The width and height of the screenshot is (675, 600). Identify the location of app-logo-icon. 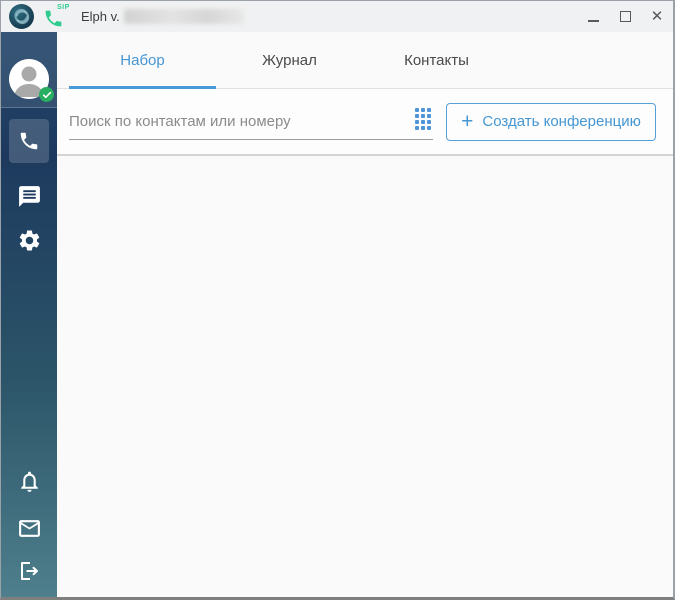
(21, 16).